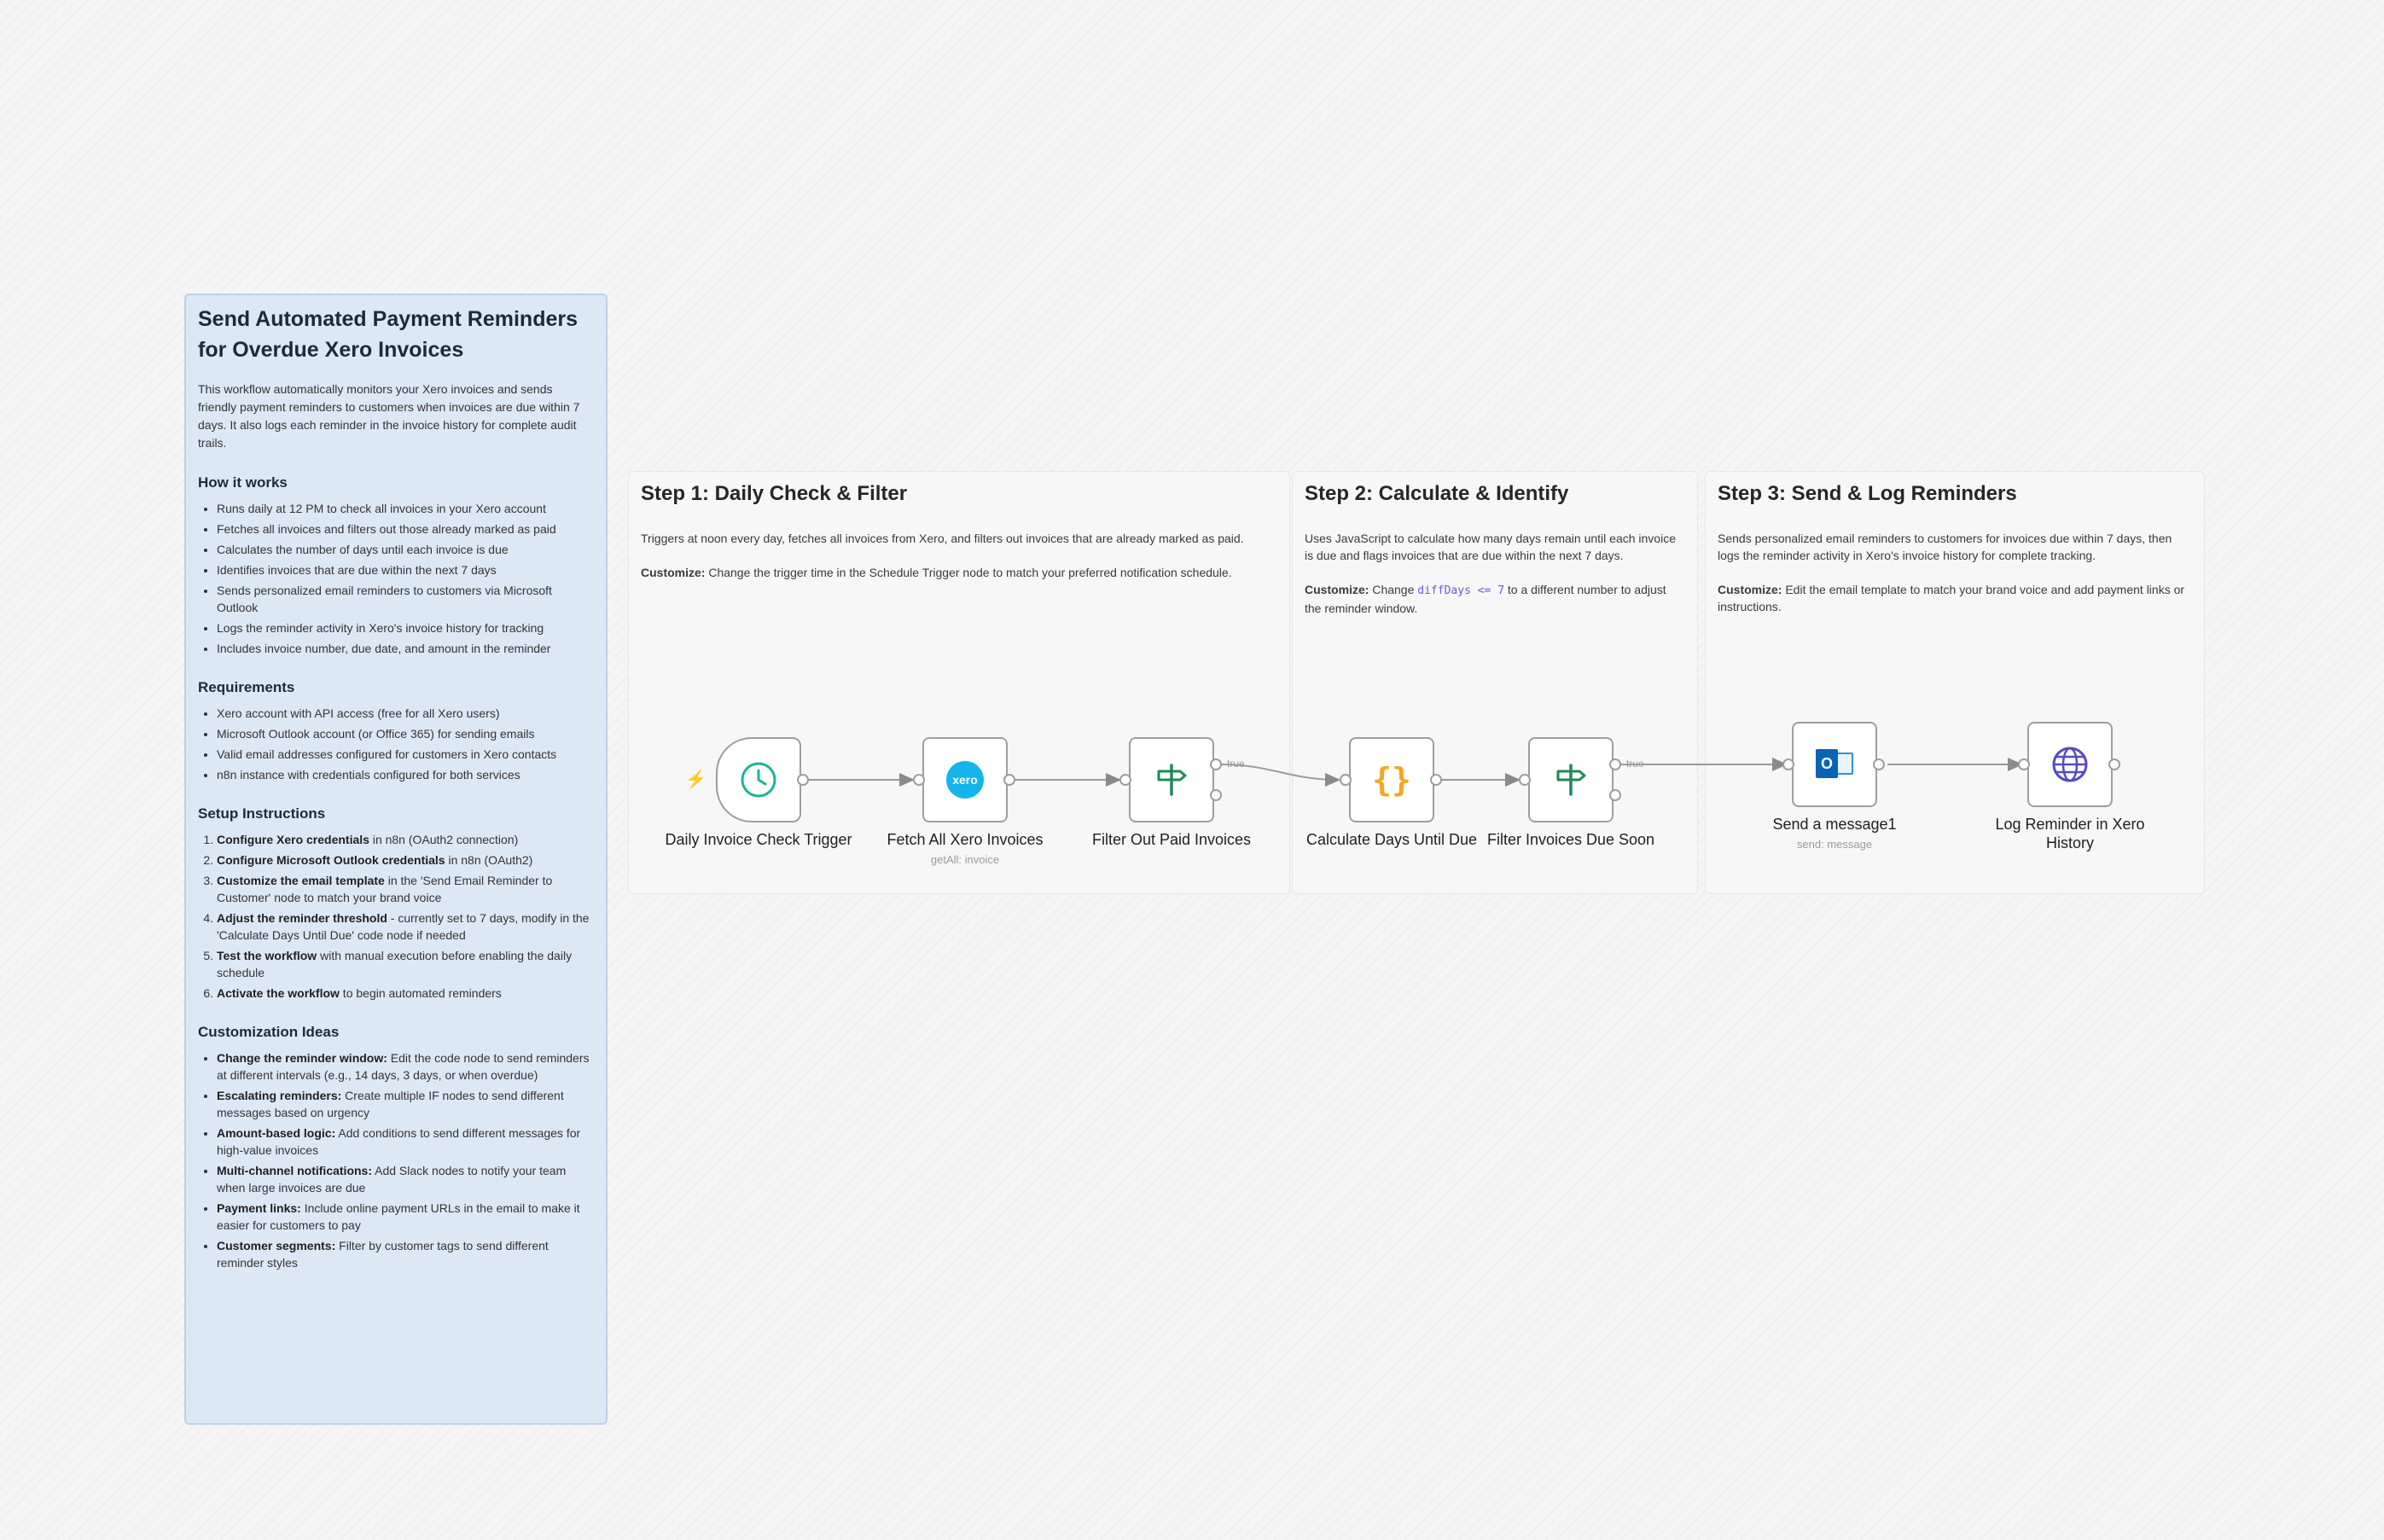 This screenshot has width=2384, height=1540. I want to click on node-subtitle: send: message, so click(1834, 844).